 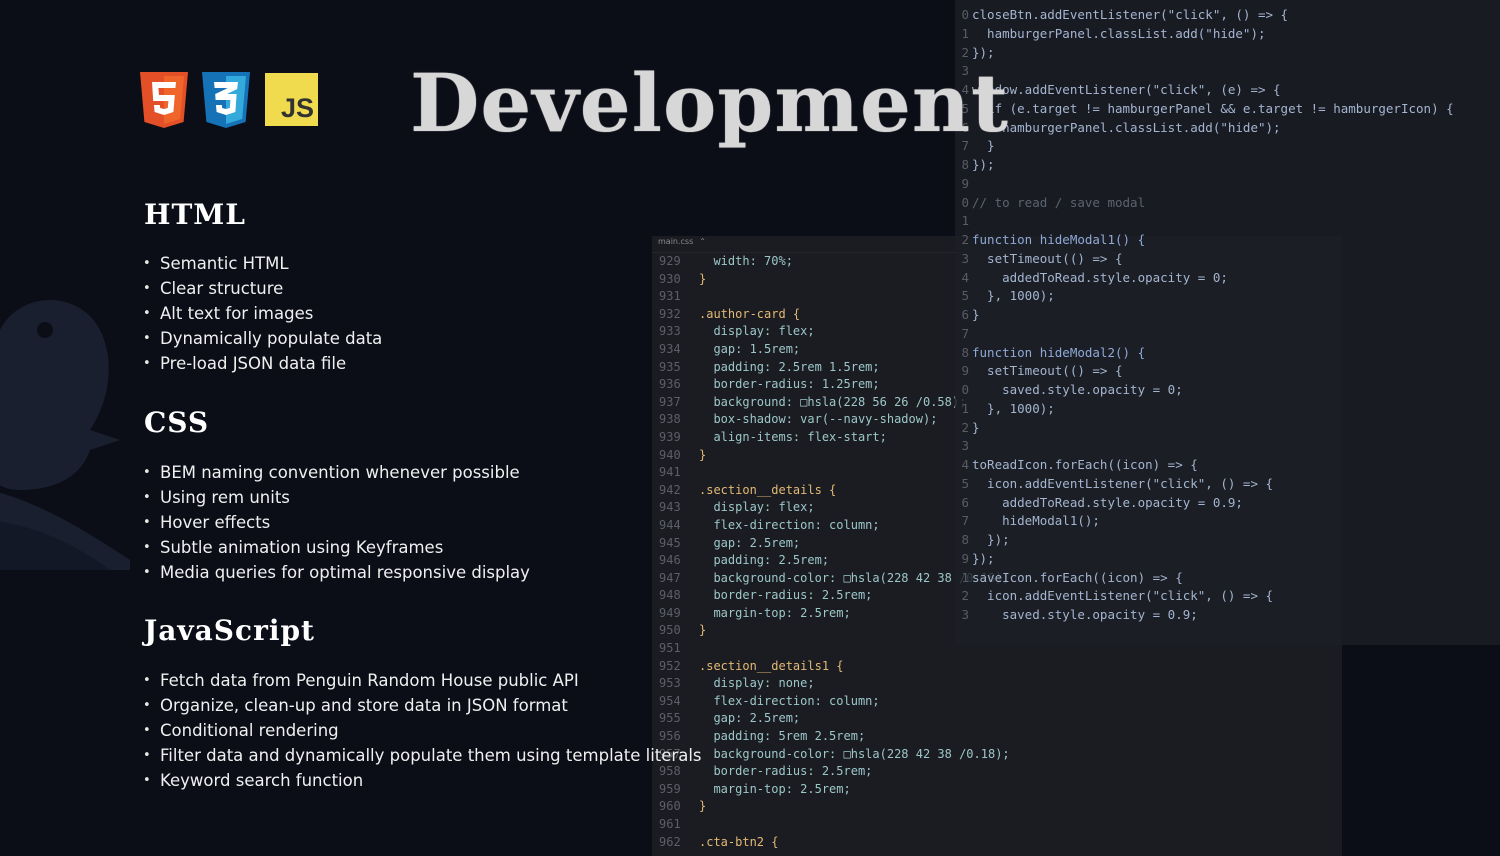 I want to click on line-number: 4, so click(x=965, y=464).